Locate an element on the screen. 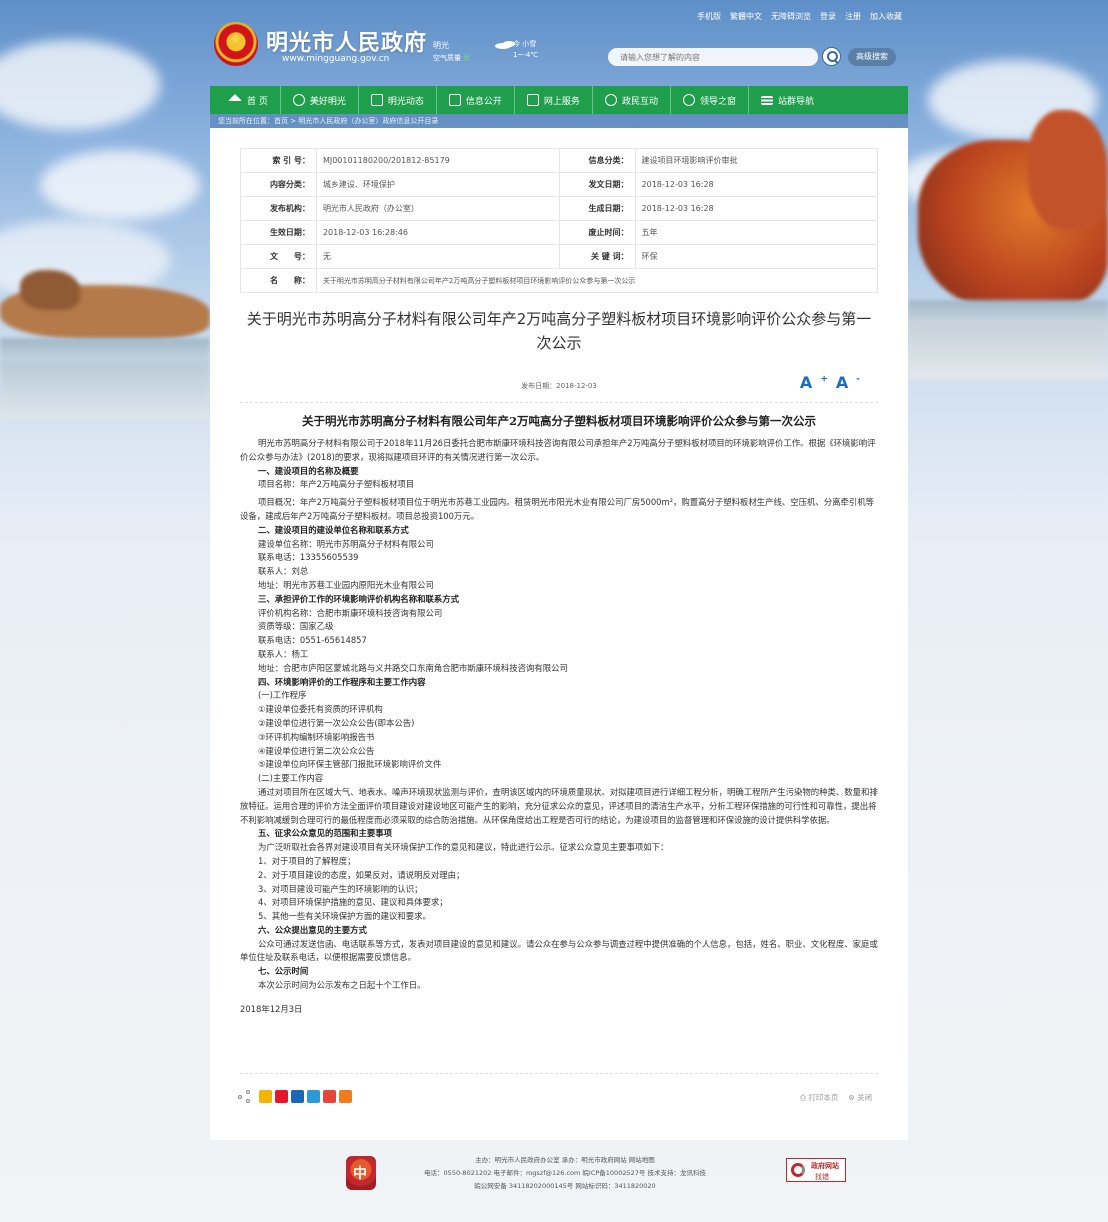  nav-item-beautiful-mingguang: 美好明光 is located at coordinates (320, 100).